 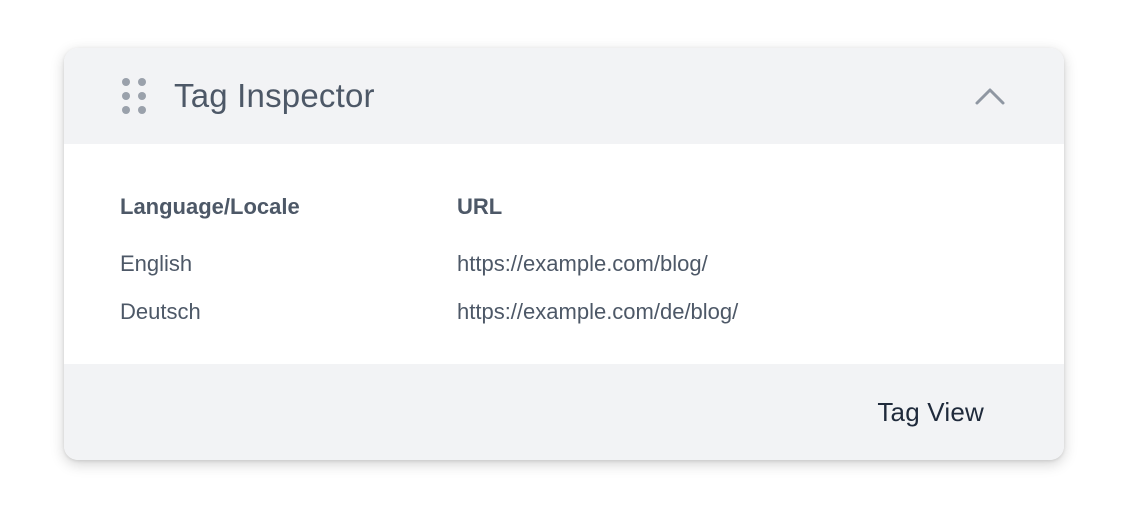 What do you see at coordinates (210, 206) in the screenshot?
I see `column-header-language: Language/Locale` at bounding box center [210, 206].